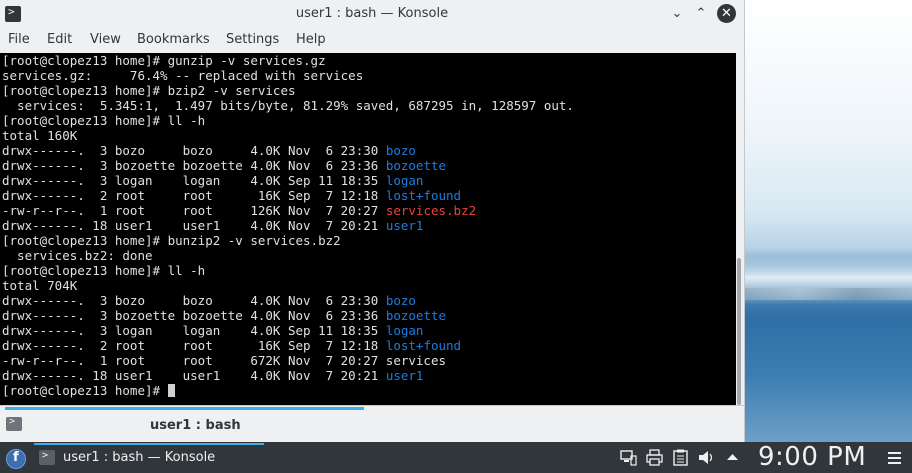 The image size is (912, 473). What do you see at coordinates (701, 14) in the screenshot?
I see `maximize-button: ⌃` at bounding box center [701, 14].